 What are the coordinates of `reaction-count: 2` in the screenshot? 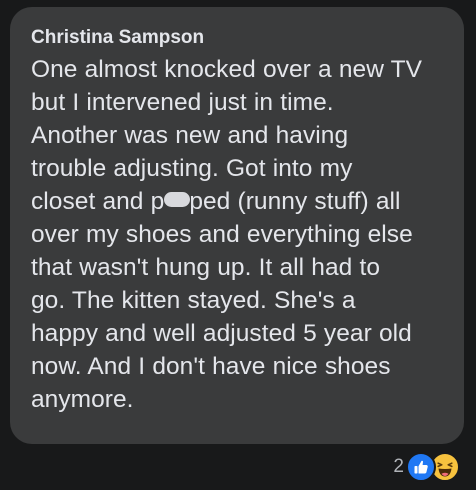 It's located at (398, 467).